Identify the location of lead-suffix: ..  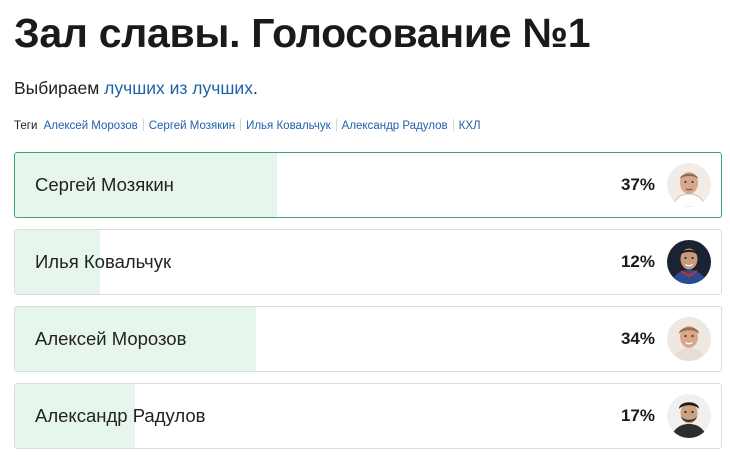
(255, 88).